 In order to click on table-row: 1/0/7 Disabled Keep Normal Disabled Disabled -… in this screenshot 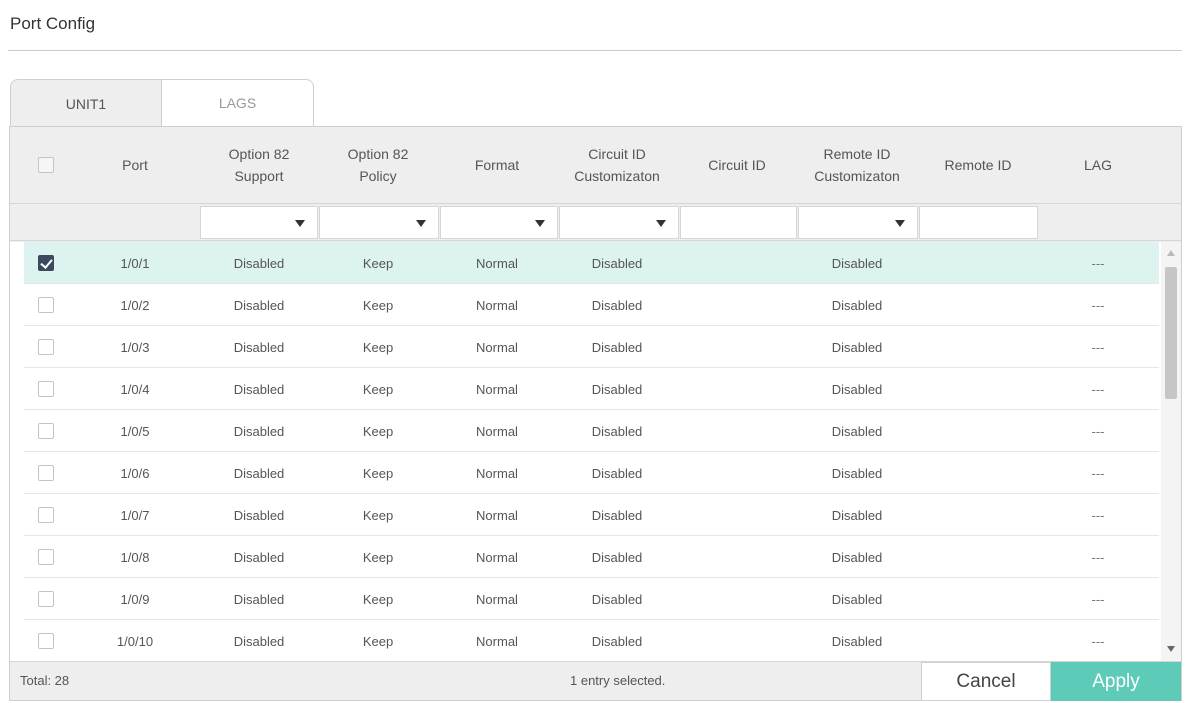, I will do `click(591, 515)`.